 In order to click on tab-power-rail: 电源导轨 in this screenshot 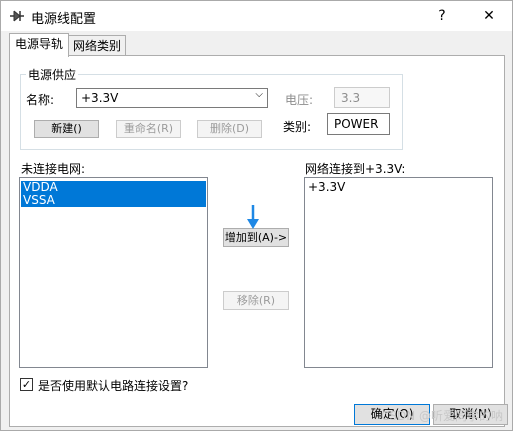, I will do `click(39, 45)`.